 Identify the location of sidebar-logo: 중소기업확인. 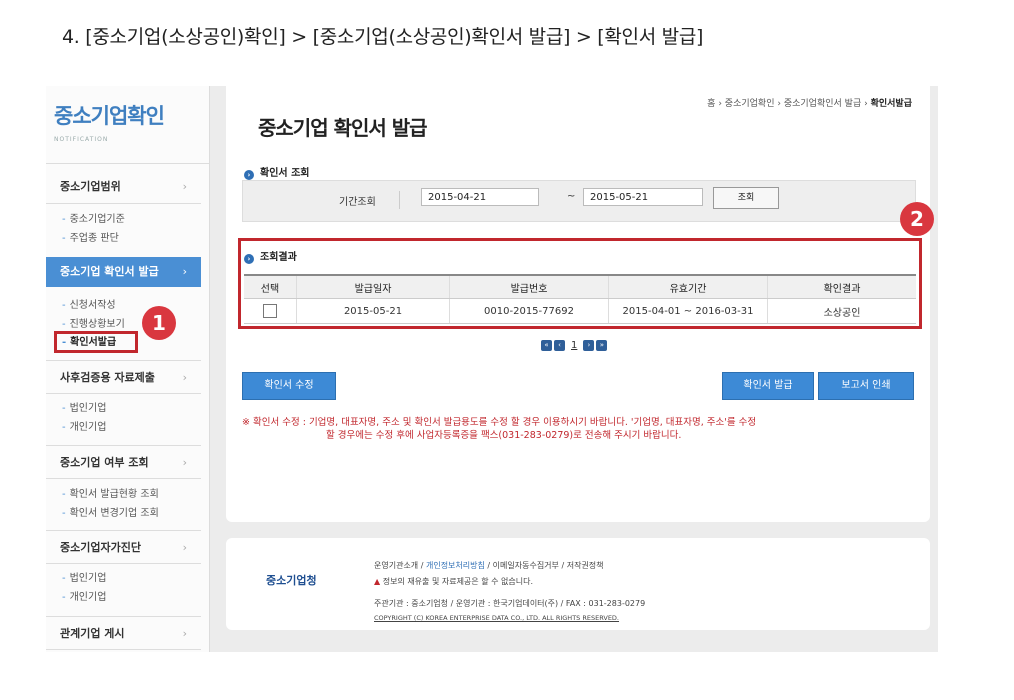
(109, 116).